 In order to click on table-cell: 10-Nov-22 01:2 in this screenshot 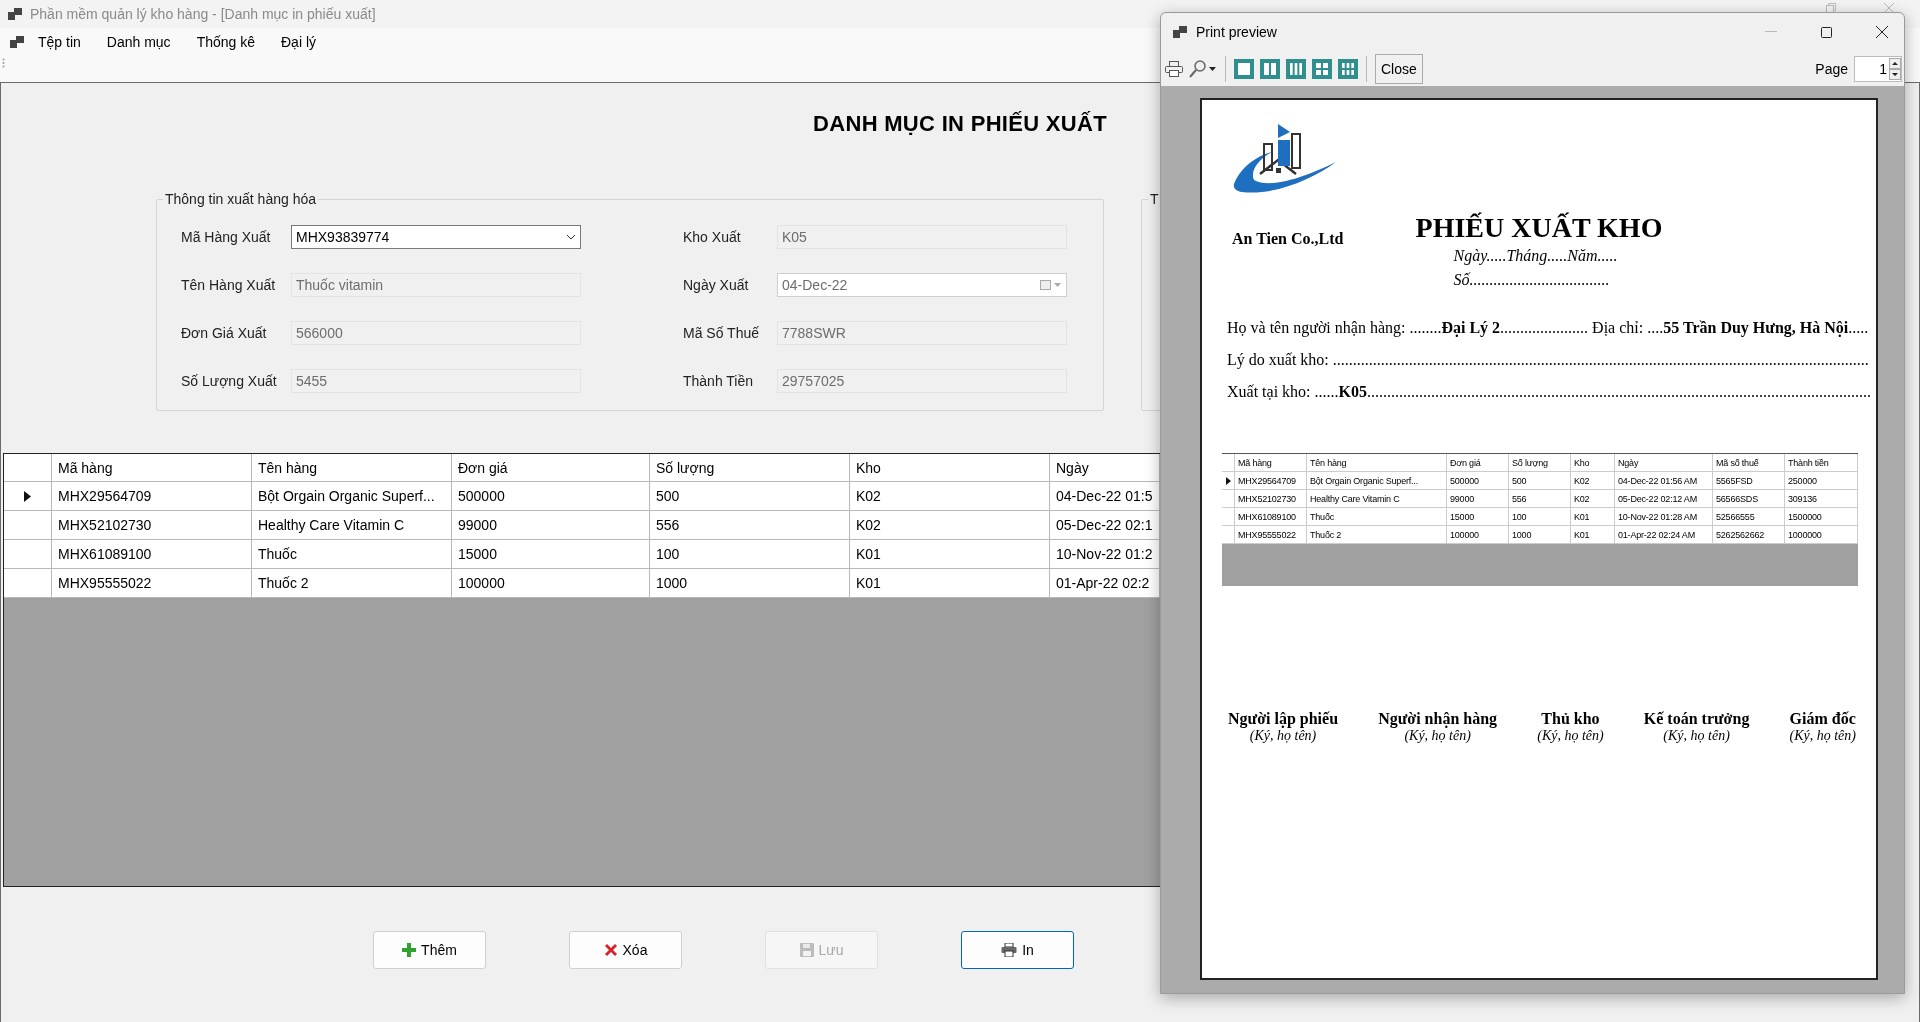, I will do `click(1105, 554)`.